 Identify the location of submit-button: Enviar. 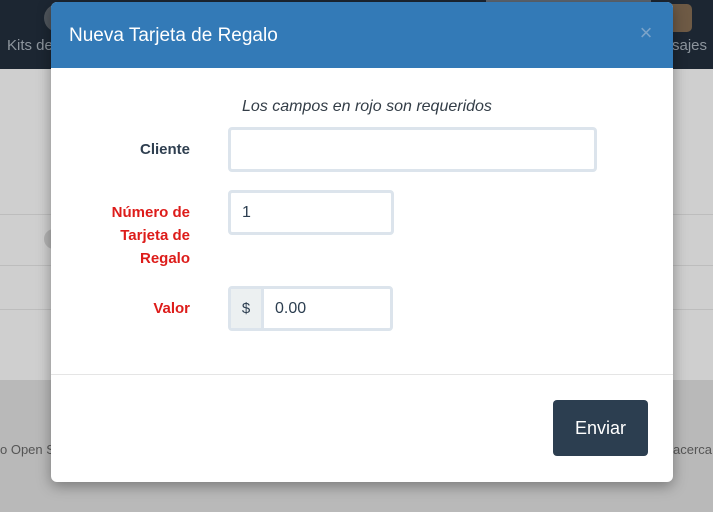
(600, 428).